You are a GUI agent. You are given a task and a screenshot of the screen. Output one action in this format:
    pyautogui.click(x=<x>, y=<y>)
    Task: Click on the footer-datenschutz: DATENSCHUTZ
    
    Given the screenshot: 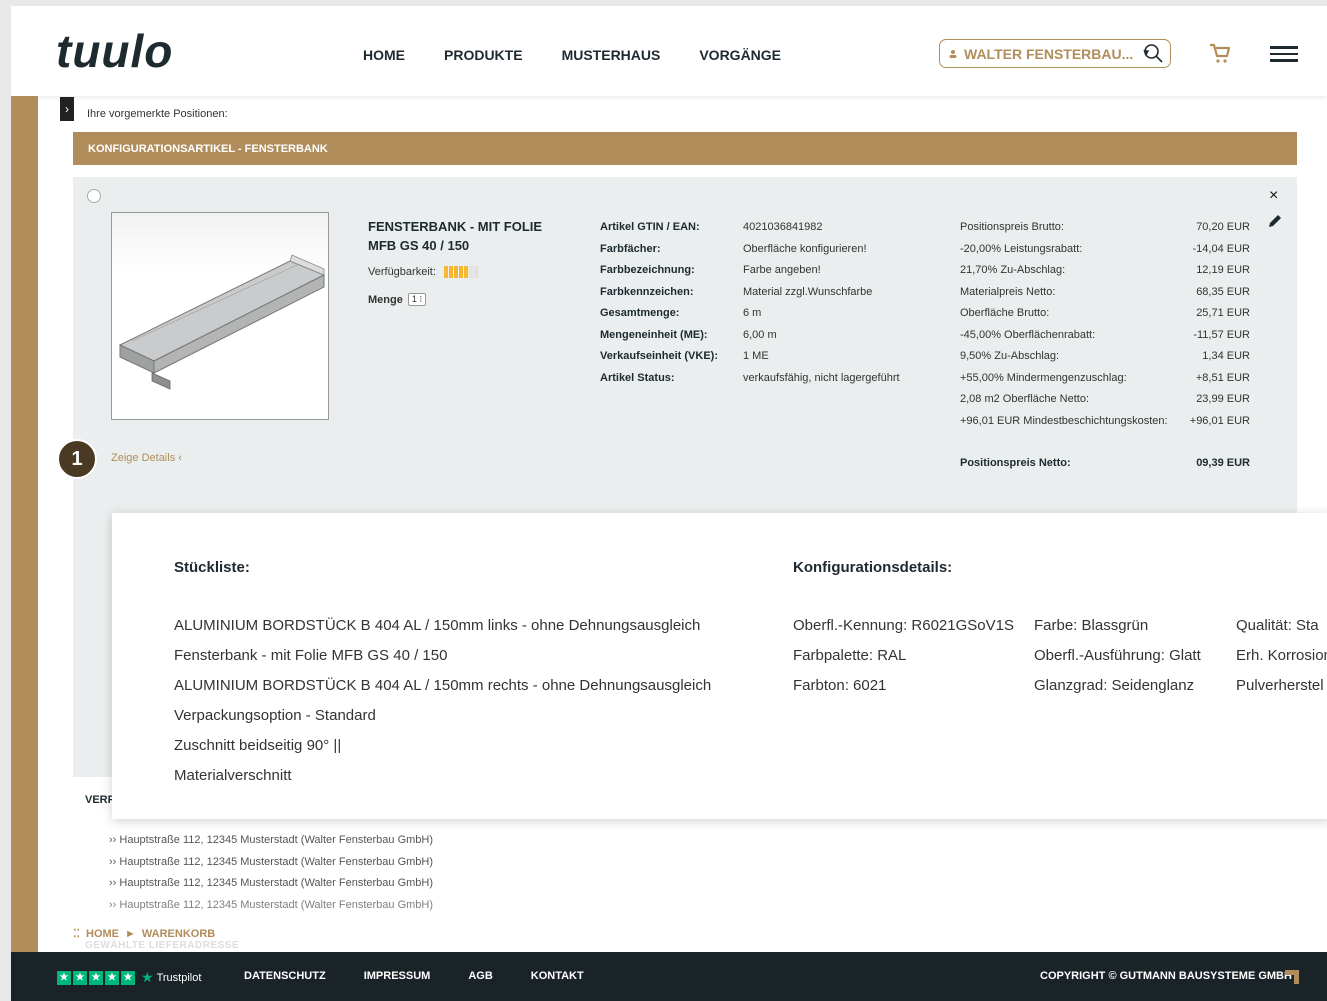 What is the action you would take?
    pyautogui.click(x=285, y=976)
    